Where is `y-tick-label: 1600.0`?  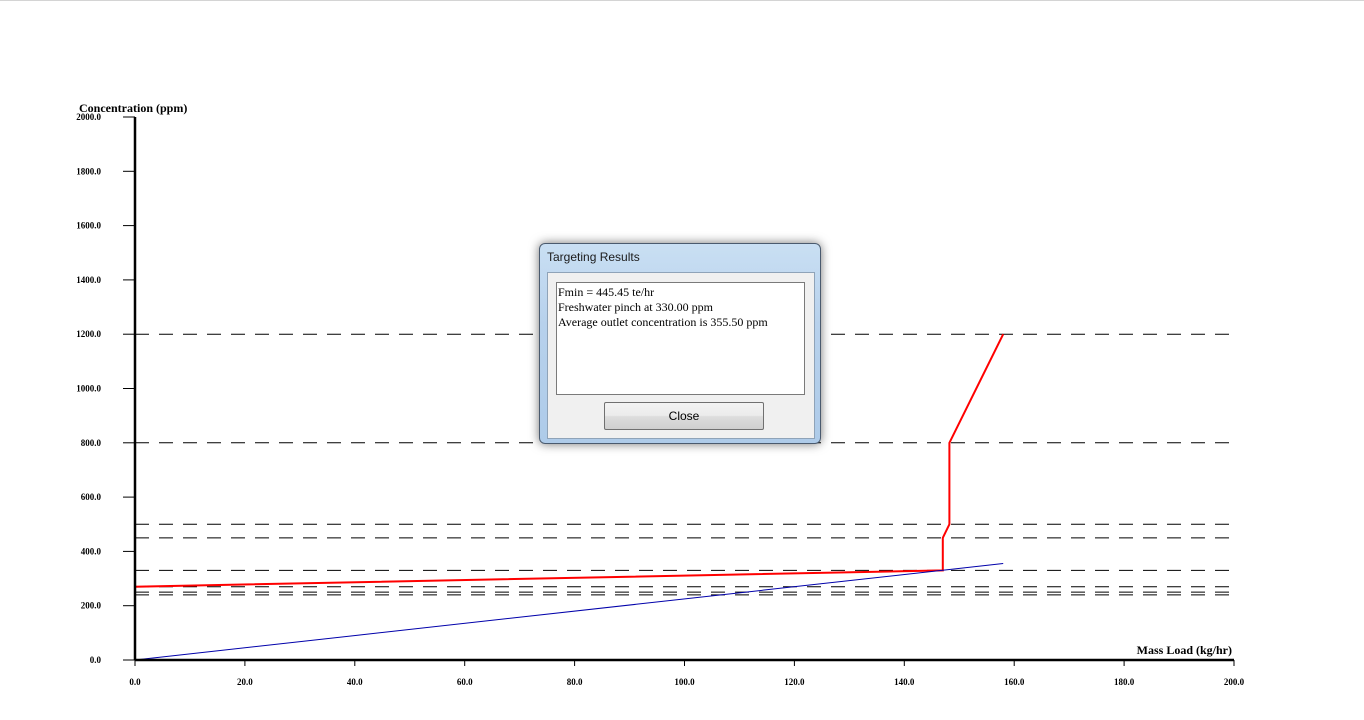 y-tick-label: 1600.0 is located at coordinates (88, 226).